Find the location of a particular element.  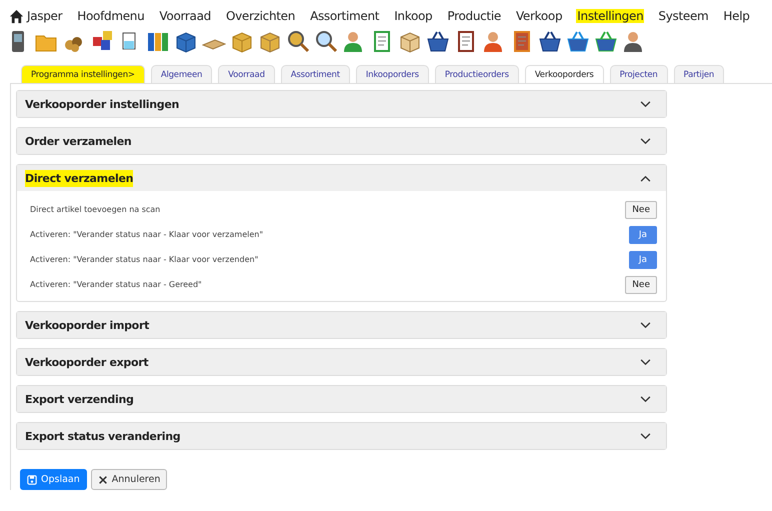

section-header: Order verzamelen is located at coordinates (341, 141).